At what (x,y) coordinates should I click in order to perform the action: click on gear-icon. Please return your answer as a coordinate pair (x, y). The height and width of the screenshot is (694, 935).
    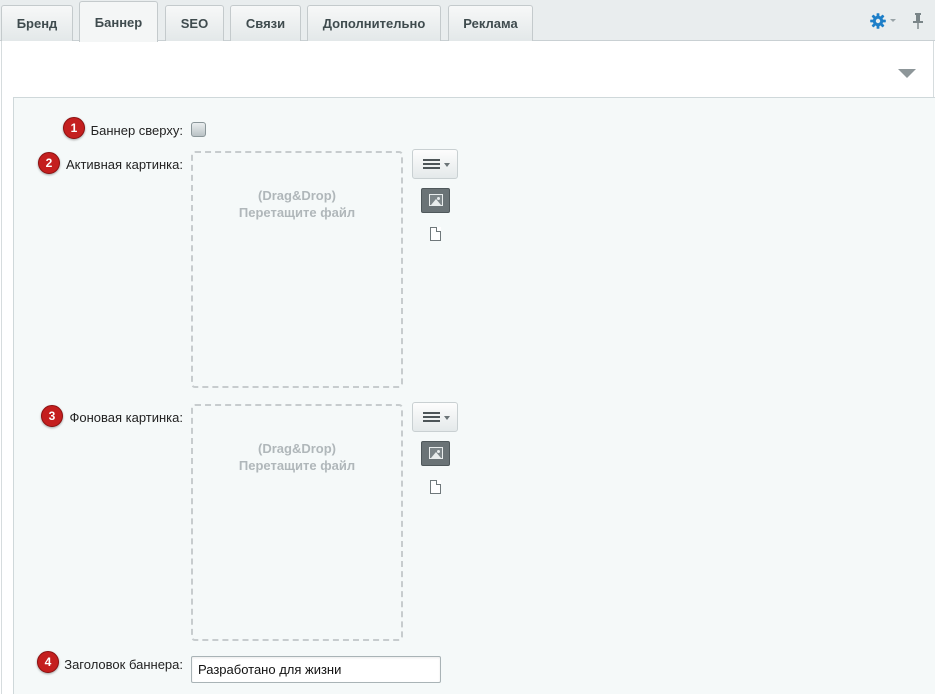
    Looking at the image, I should click on (878, 21).